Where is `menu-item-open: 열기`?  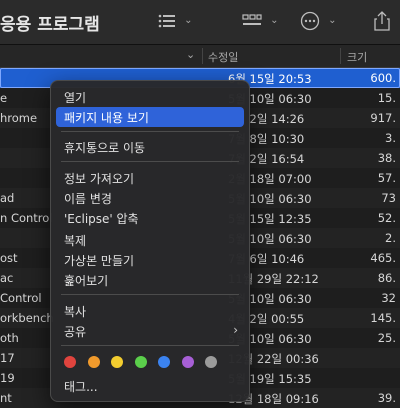 menu-item-open: 열기 is located at coordinates (150, 97).